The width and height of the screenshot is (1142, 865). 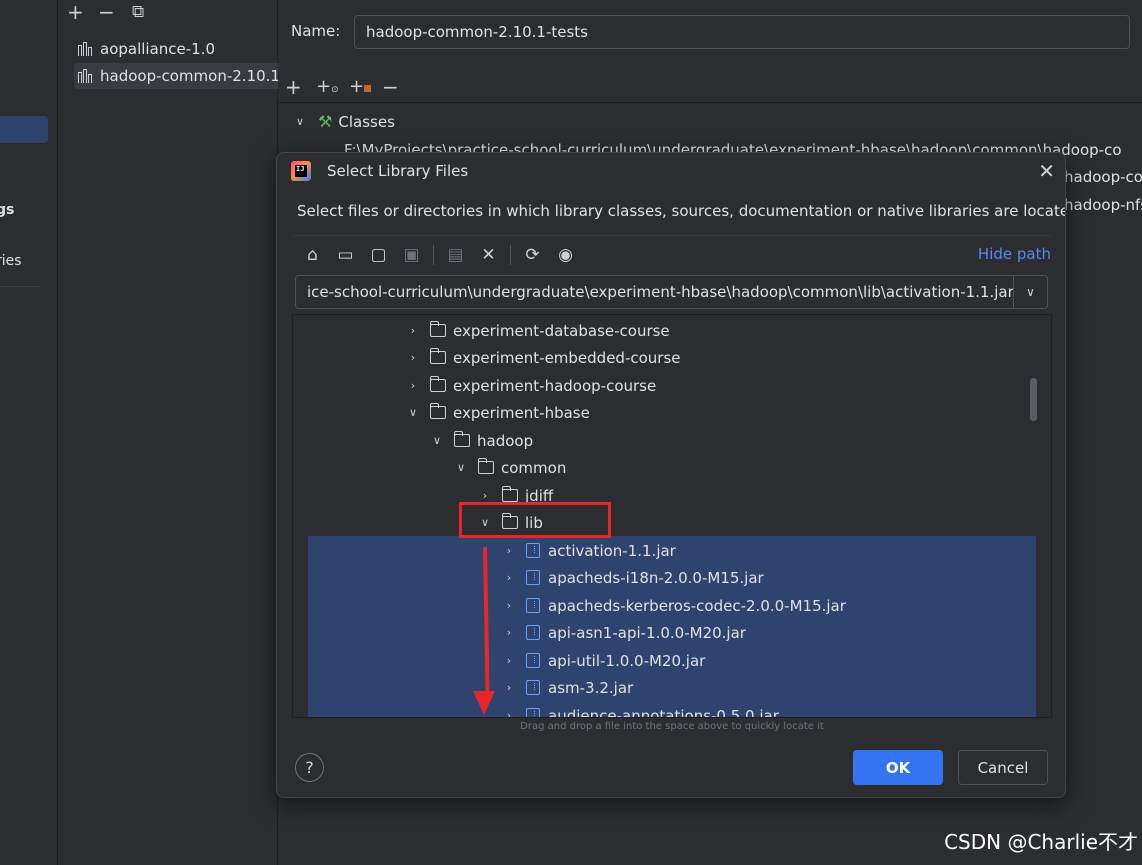 What do you see at coordinates (565, 254) in the screenshot?
I see `show-hidden-icon: ◉` at bounding box center [565, 254].